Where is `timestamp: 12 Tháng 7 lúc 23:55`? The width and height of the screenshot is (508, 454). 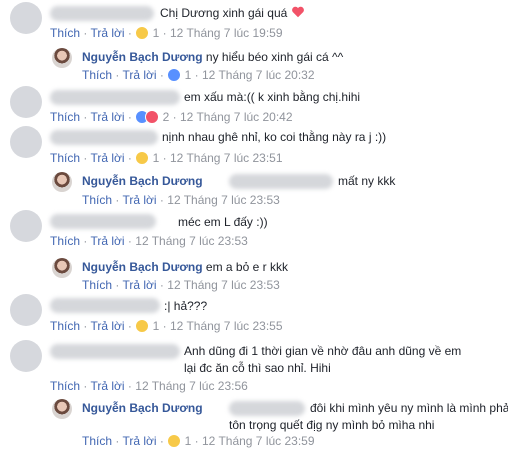
timestamp: 12 Tháng 7 lúc 23:55 is located at coordinates (226, 326).